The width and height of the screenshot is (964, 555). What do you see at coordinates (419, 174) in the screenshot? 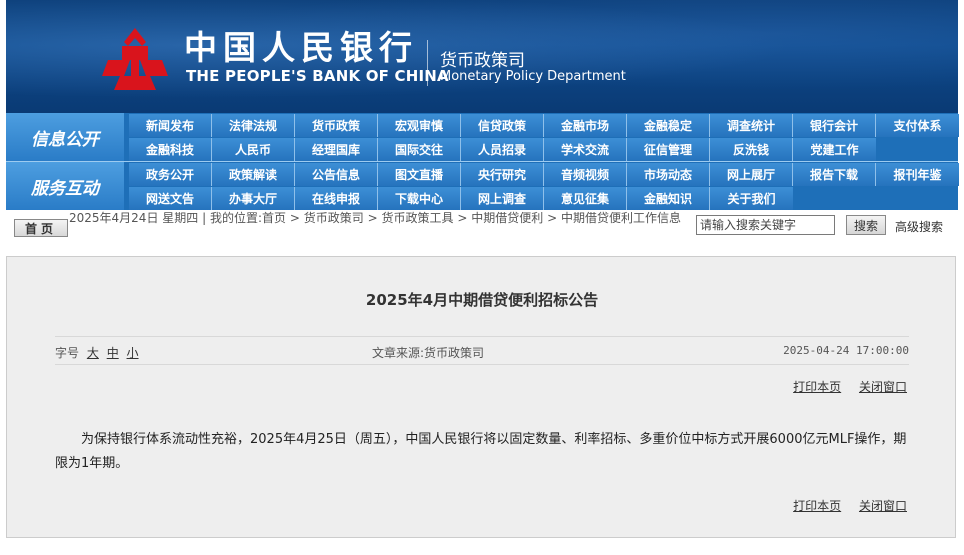
I see `nav-item-service-r1-3: 图文直播` at bounding box center [419, 174].